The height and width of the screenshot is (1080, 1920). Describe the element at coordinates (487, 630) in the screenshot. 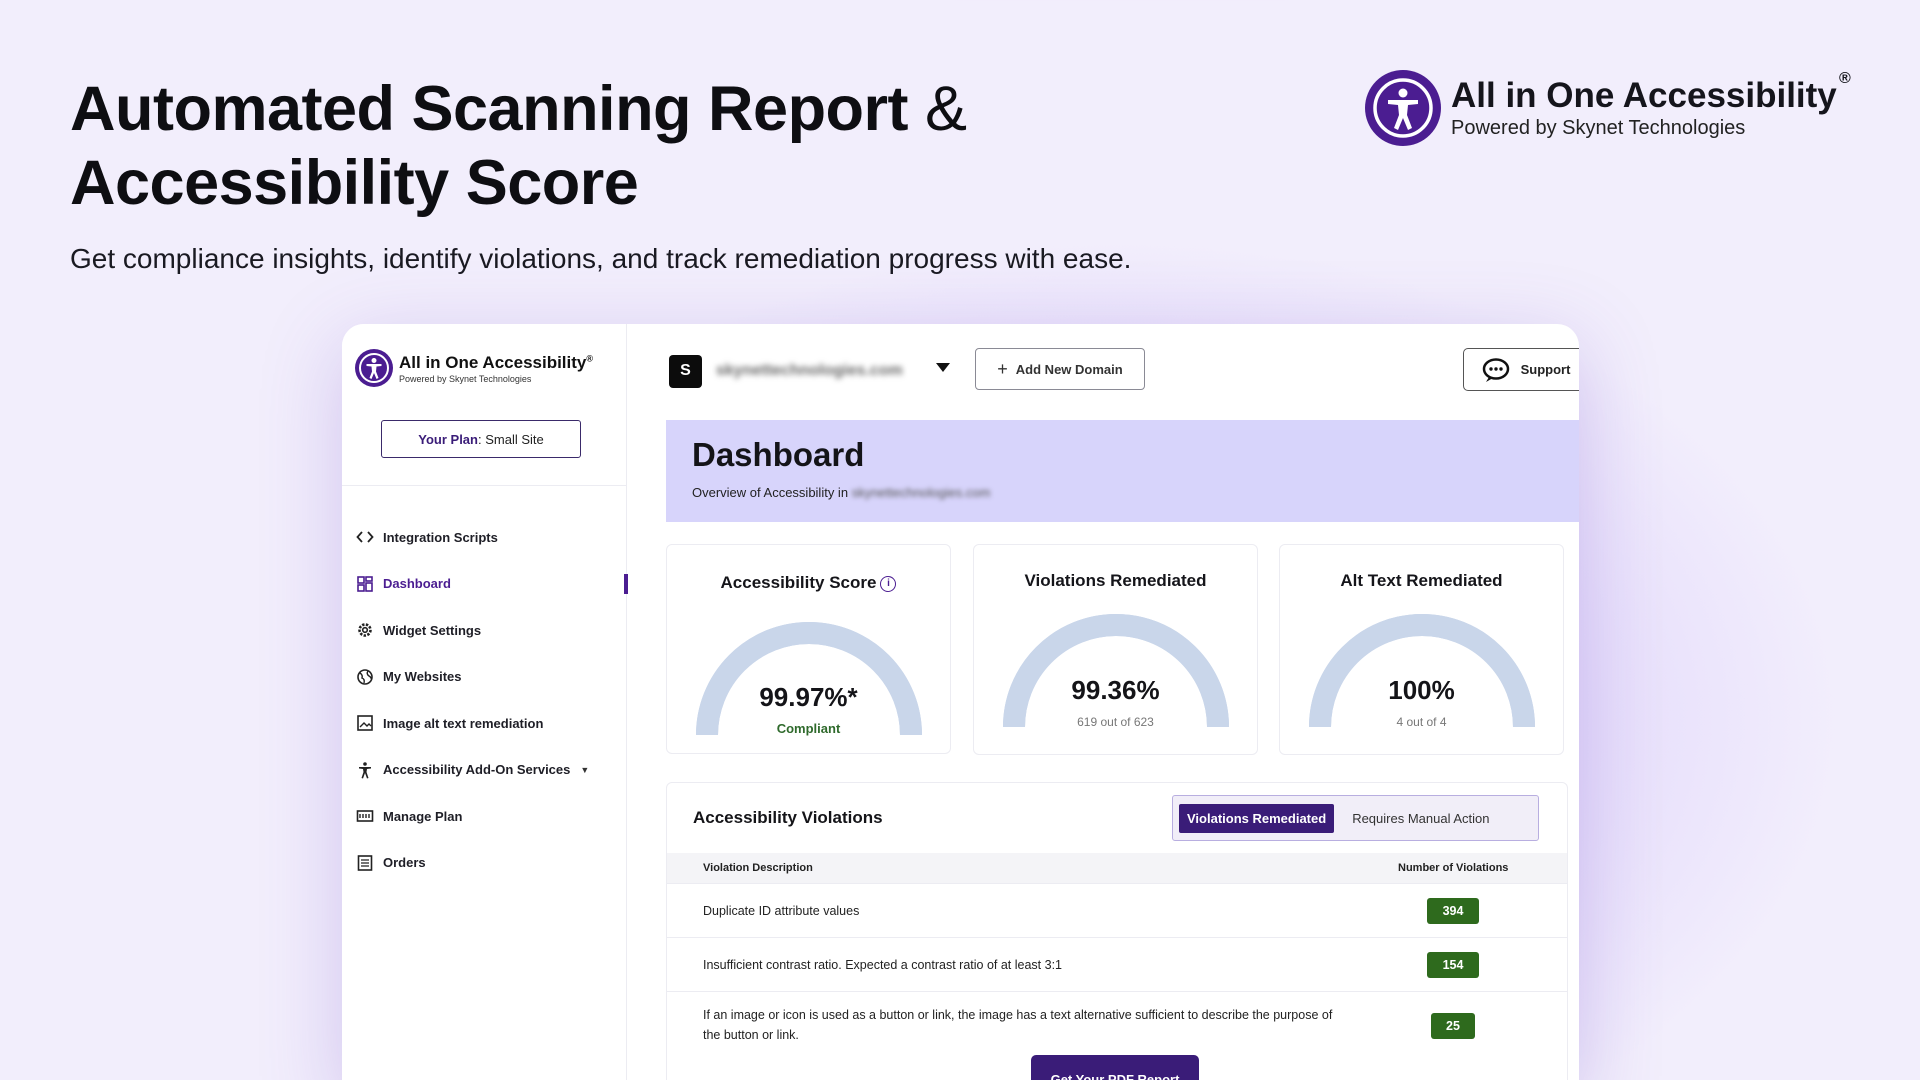

I see `sidebar-item-widget-settings: Widget Settings` at that location.